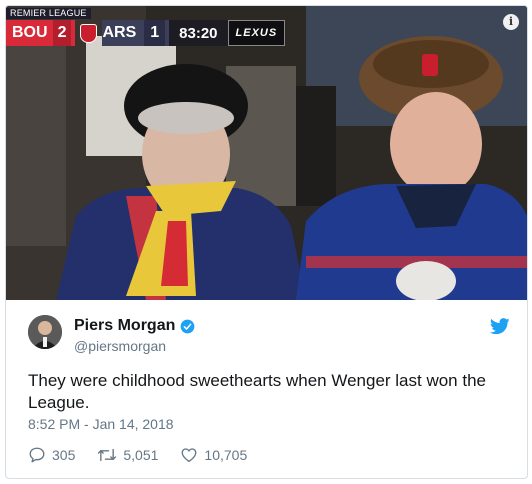 The image size is (532, 484). What do you see at coordinates (37, 455) in the screenshot?
I see `reply-icon` at bounding box center [37, 455].